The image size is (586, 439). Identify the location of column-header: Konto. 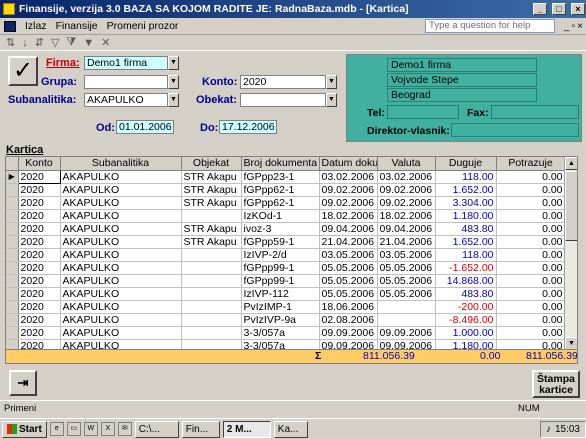
(39, 164).